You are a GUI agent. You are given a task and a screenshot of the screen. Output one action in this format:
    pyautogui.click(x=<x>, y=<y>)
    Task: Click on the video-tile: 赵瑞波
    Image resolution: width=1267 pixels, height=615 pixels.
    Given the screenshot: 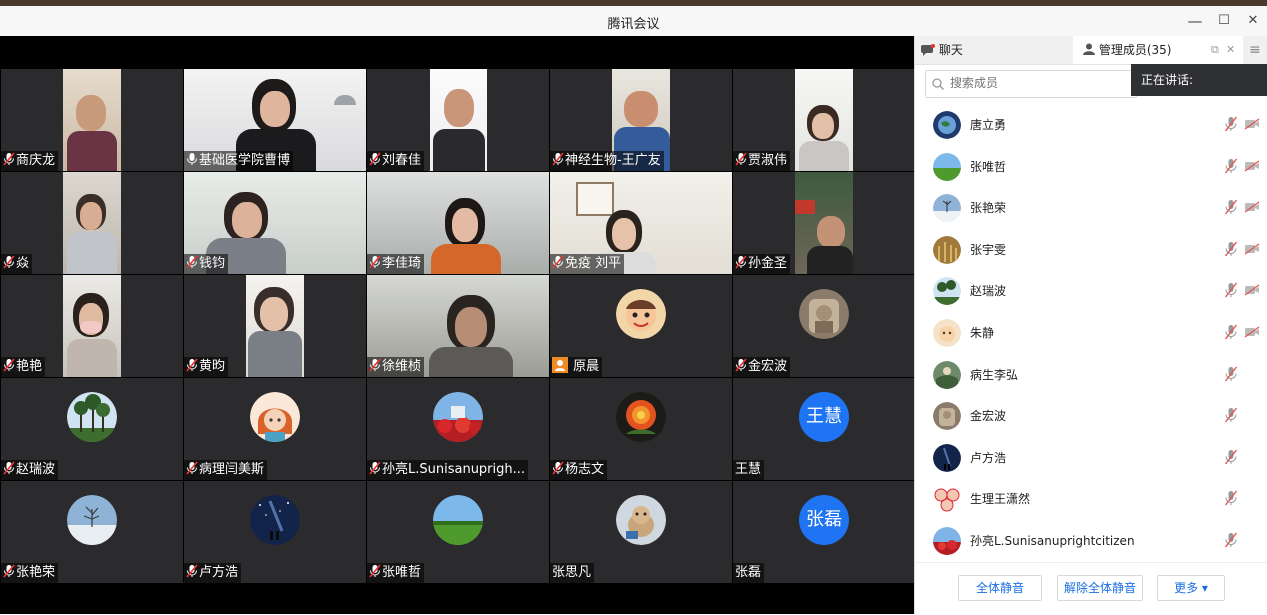 What is the action you would take?
    pyautogui.click(x=92, y=429)
    